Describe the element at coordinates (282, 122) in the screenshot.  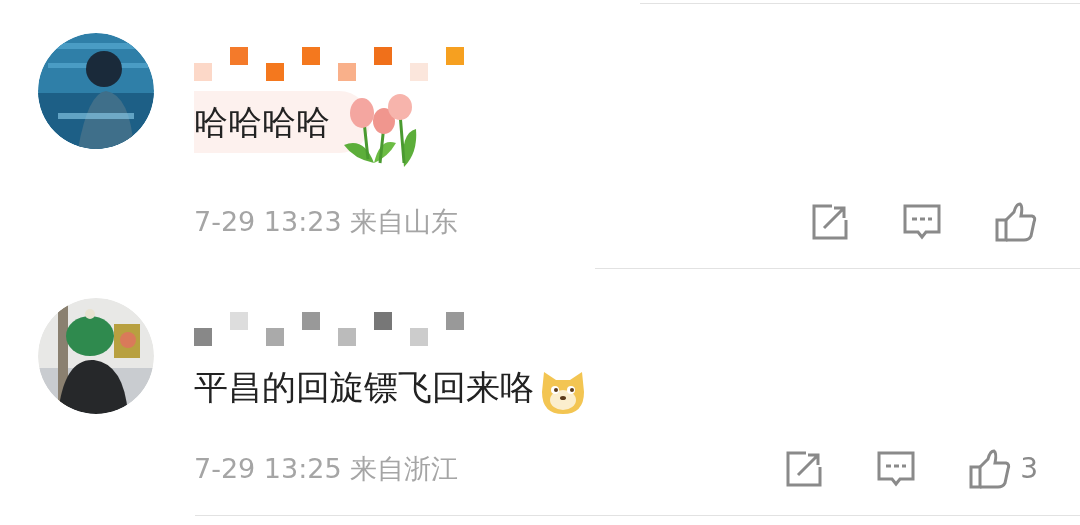
I see `comment-text: 哈哈哈哈` at that location.